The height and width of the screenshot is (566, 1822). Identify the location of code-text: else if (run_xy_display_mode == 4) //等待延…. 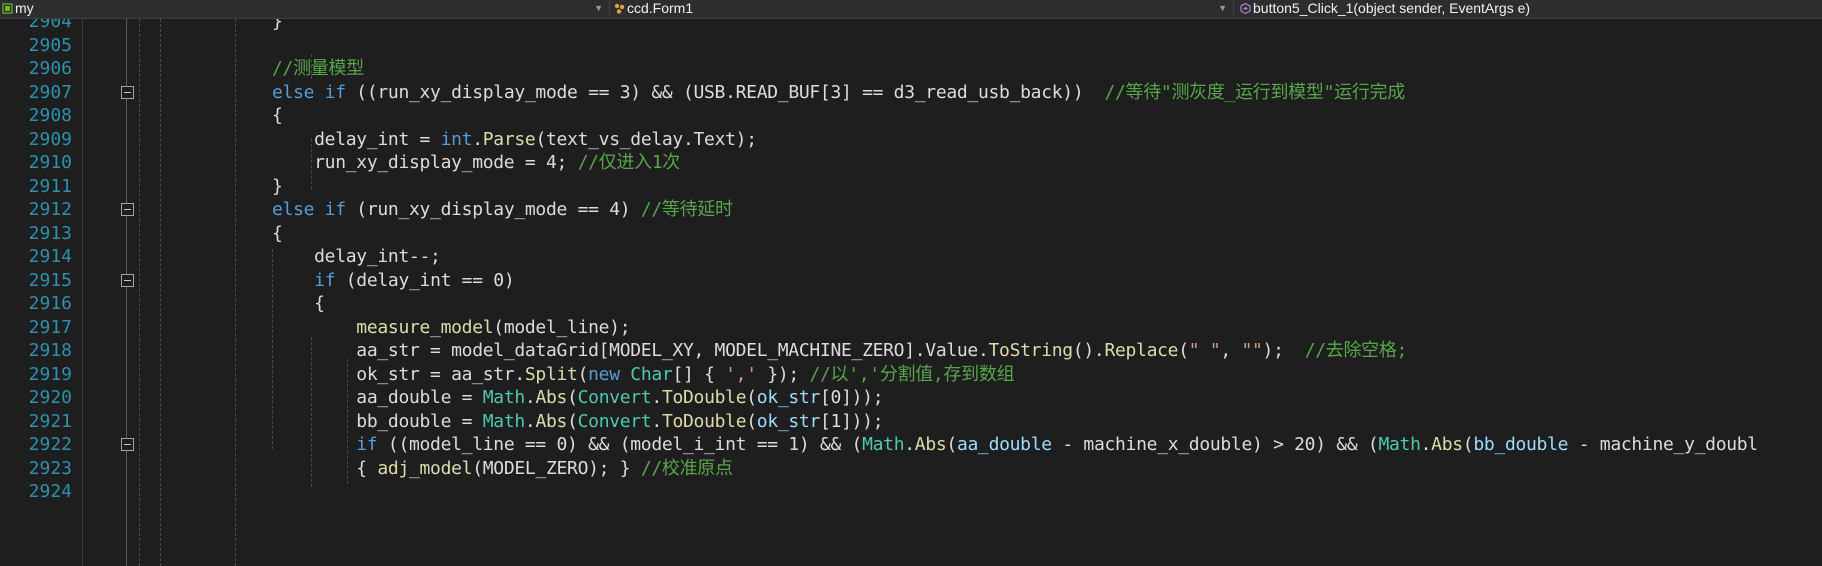
(502, 210).